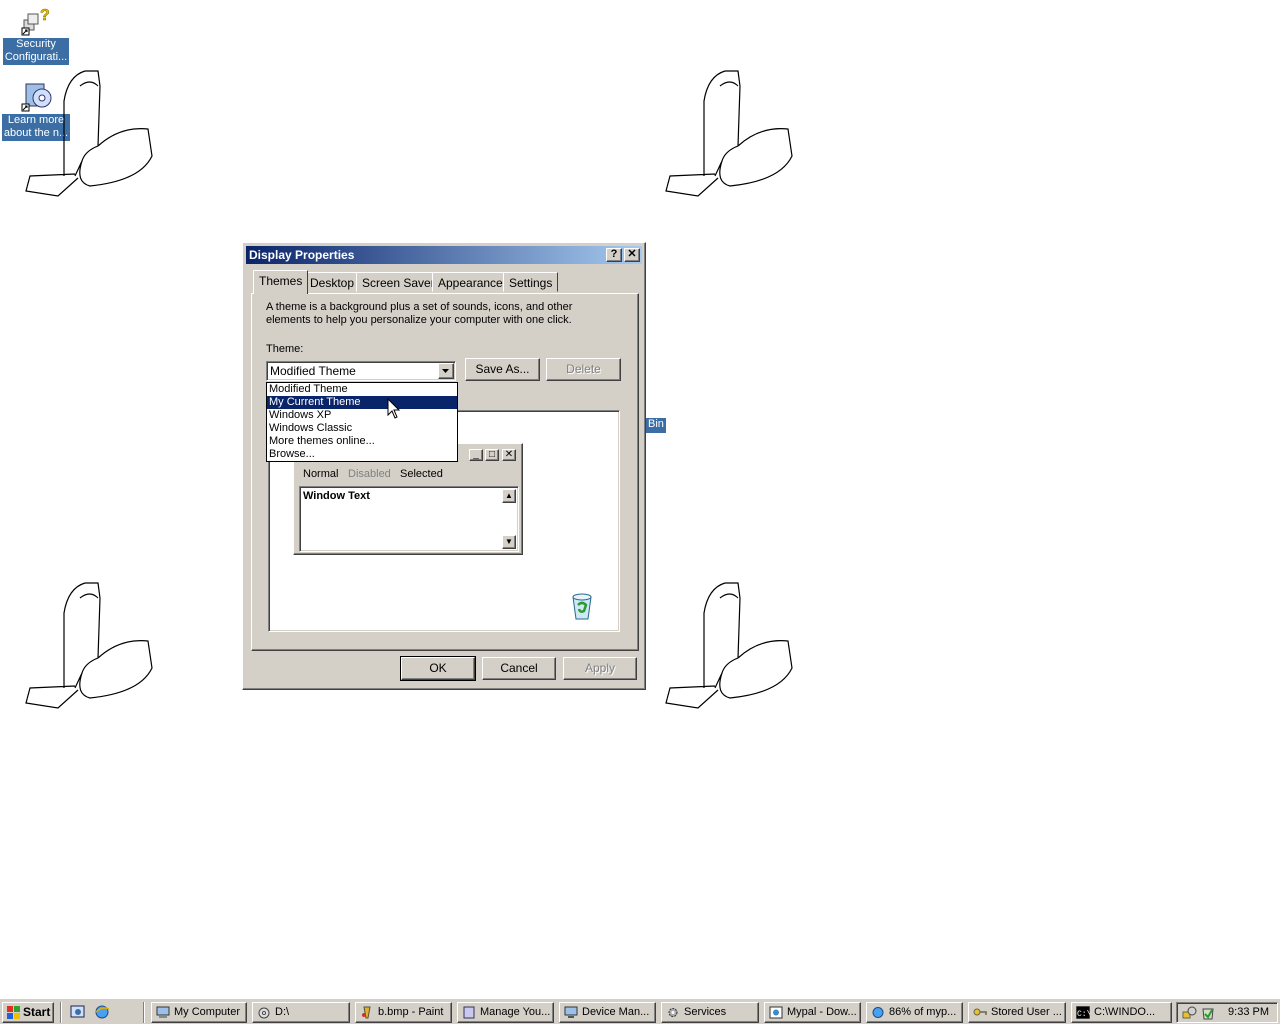 The image size is (1280, 1024). What do you see at coordinates (36, 44) in the screenshot?
I see `security-icon-label-1: Security` at bounding box center [36, 44].